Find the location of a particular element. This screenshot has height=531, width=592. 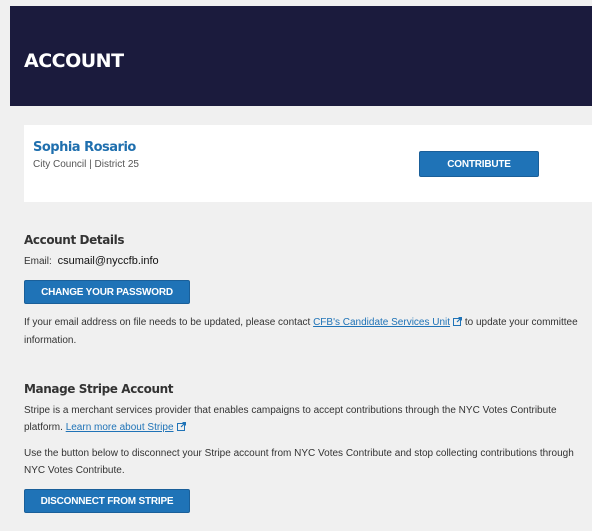

email-value: csumail@nyccfb.info is located at coordinates (108, 261).